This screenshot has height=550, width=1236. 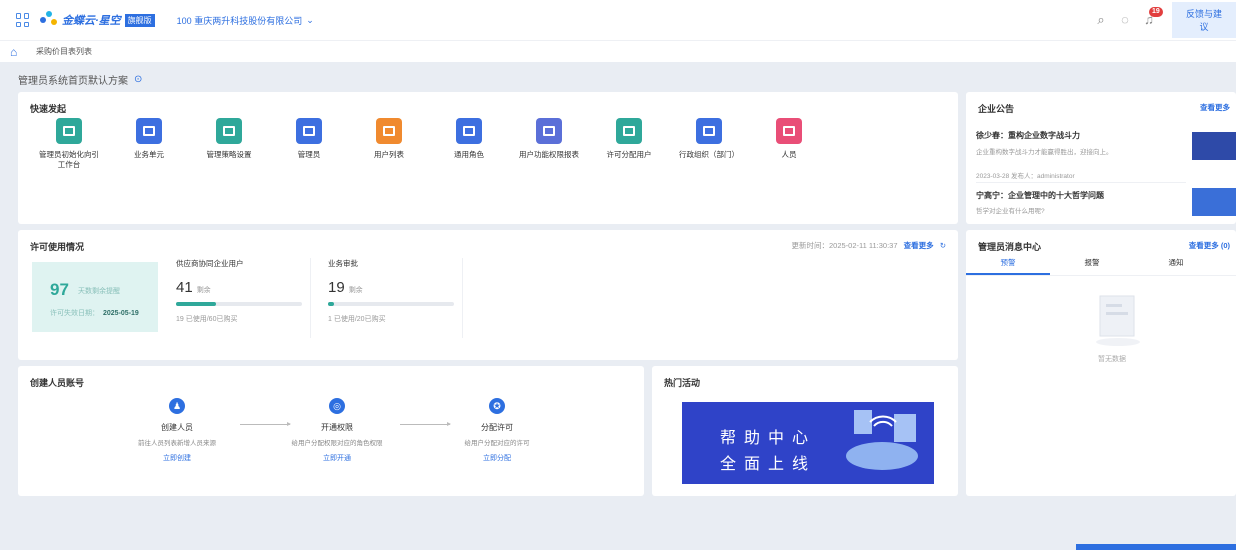 I want to click on quick-item: 许可分配用户, so click(x=629, y=139).